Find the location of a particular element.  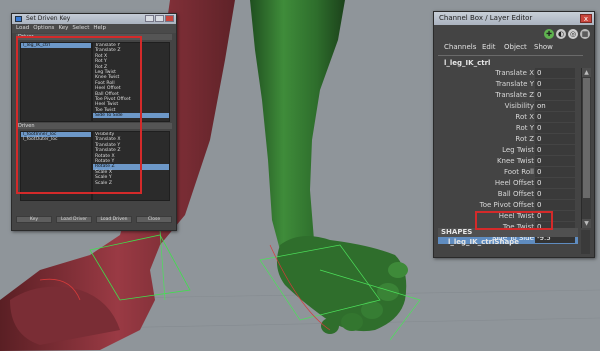

channel-label: Rot Y is located at coordinates (525, 128).